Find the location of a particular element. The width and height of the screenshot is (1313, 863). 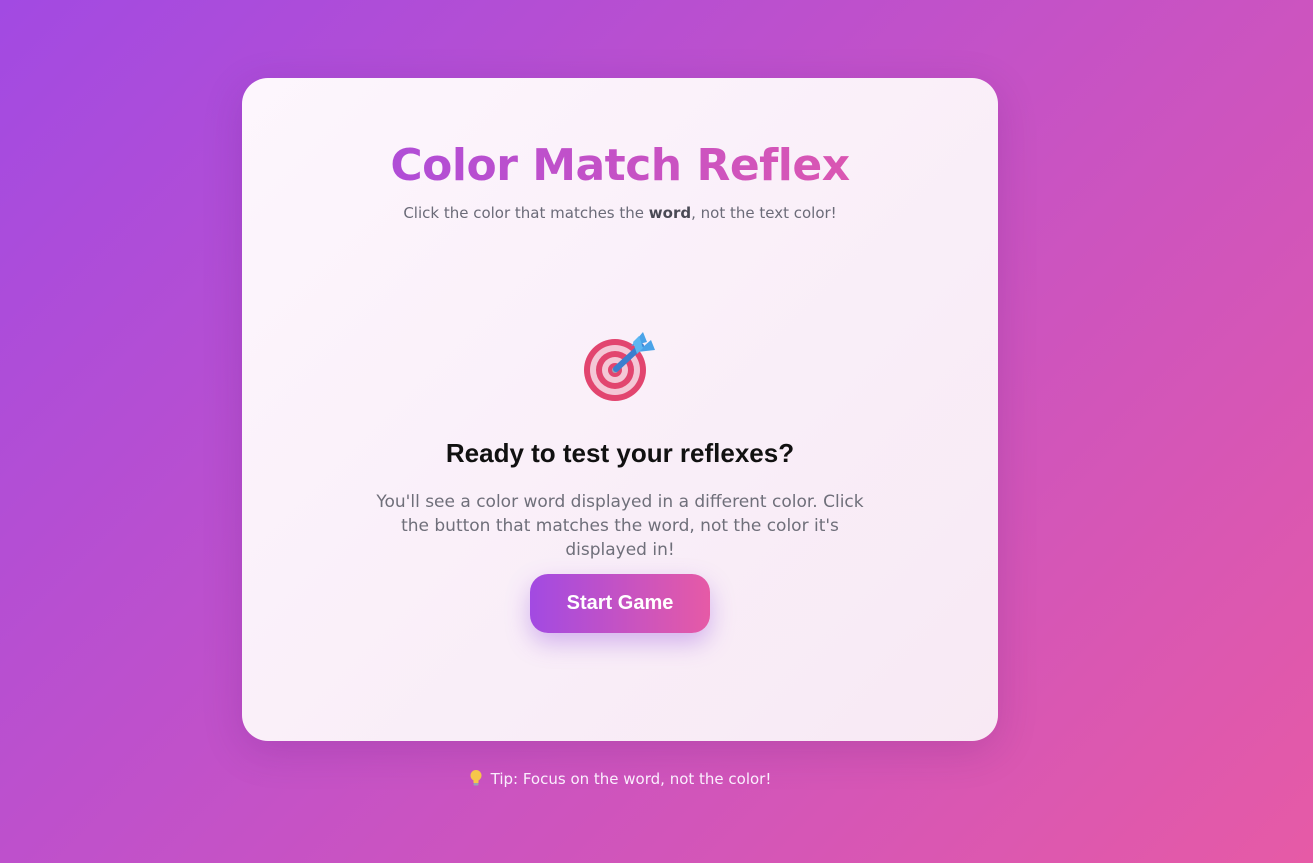

tip-text: Tip: Focus on the word, not the color! is located at coordinates (631, 779).